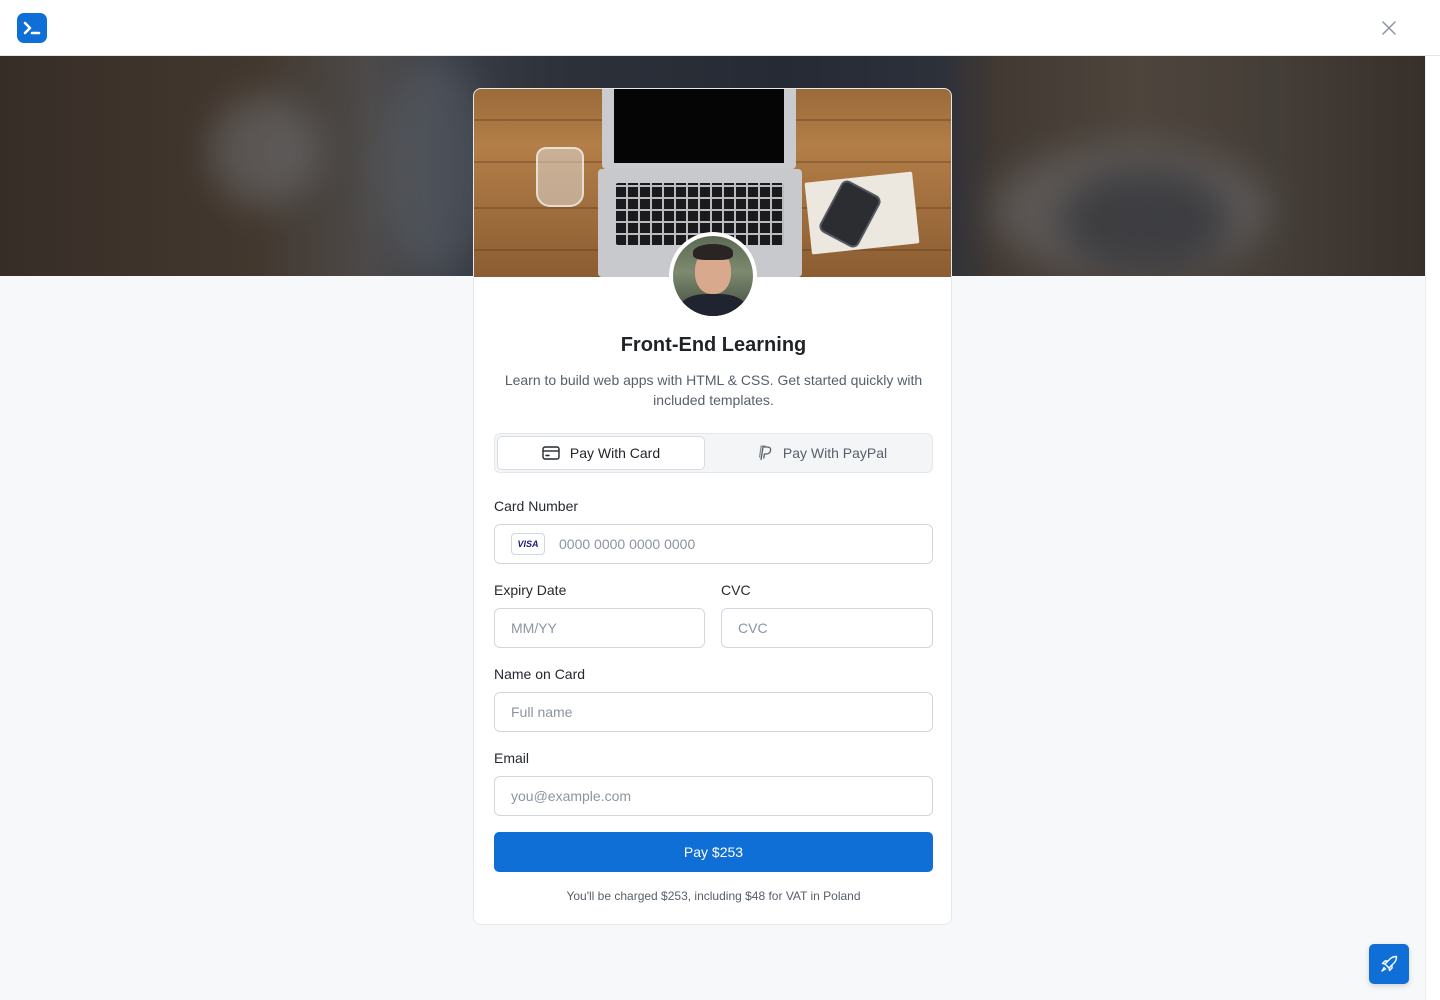  Describe the element at coordinates (713, 276) in the screenshot. I see `avatar` at that location.